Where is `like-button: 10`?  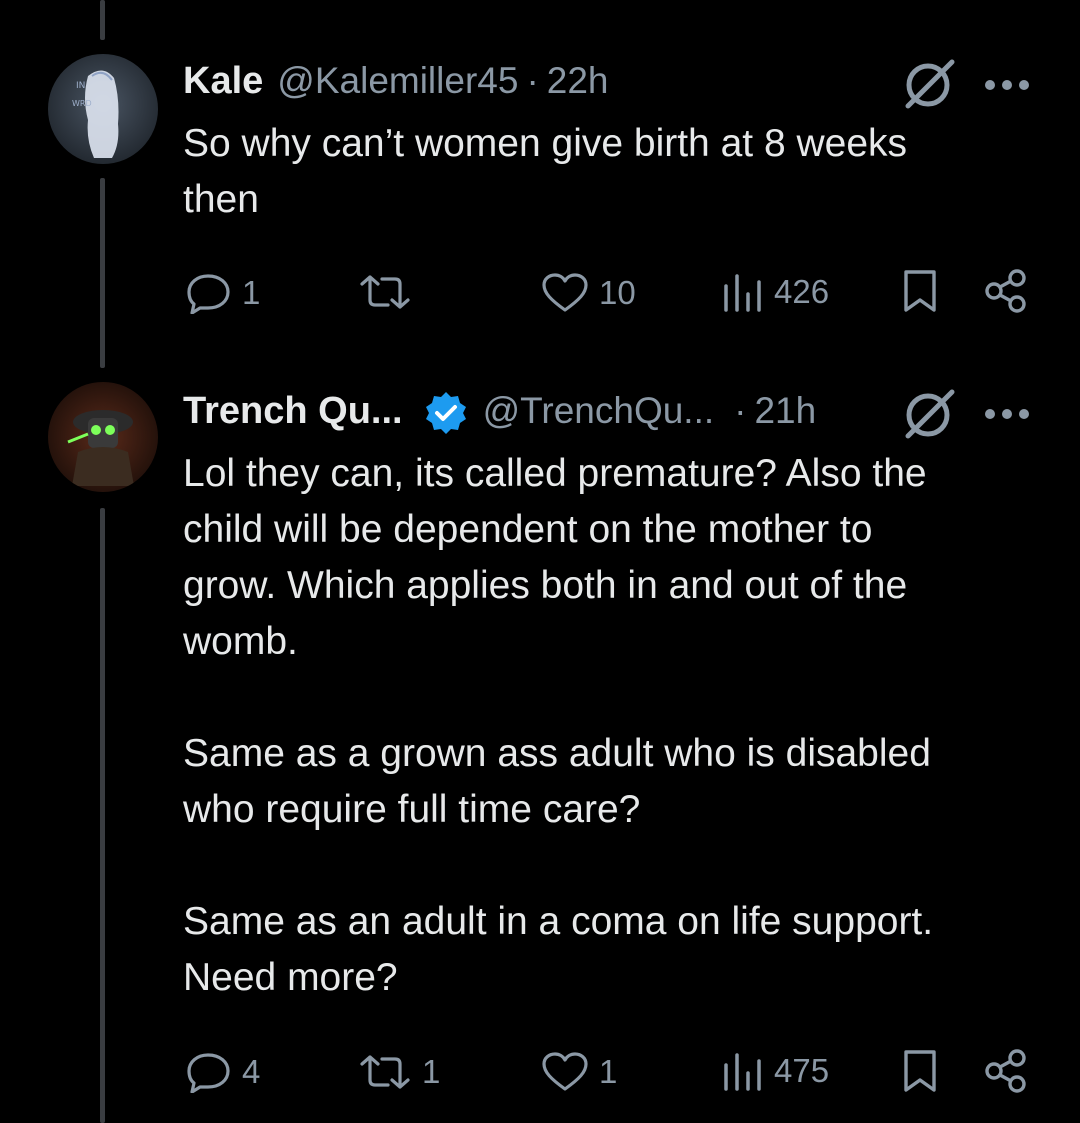 like-button: 10 is located at coordinates (588, 293).